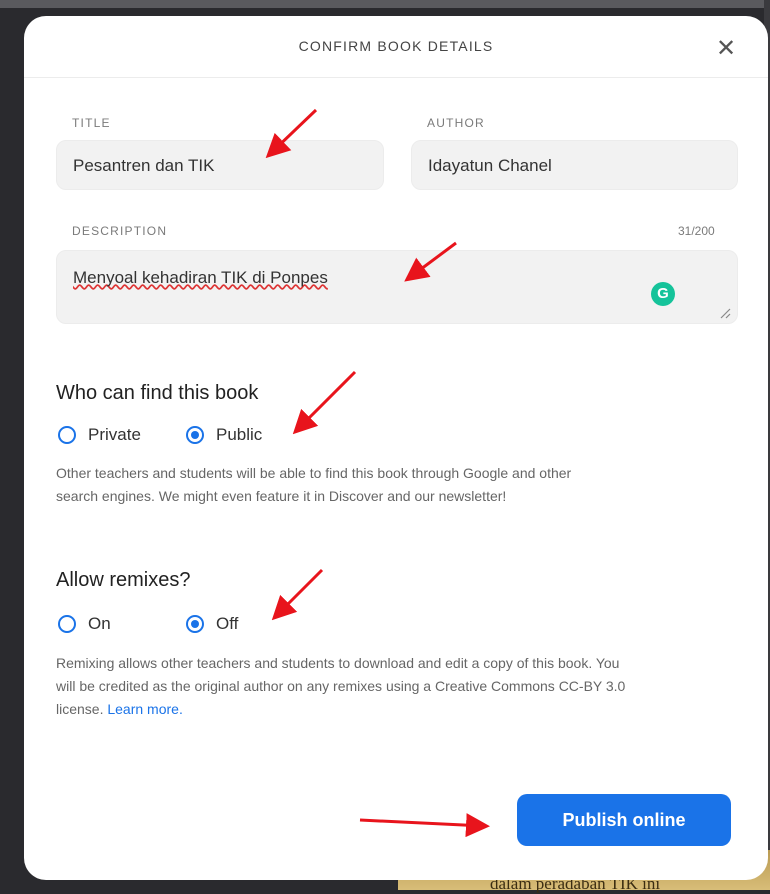 Image resolution: width=770 pixels, height=894 pixels. What do you see at coordinates (144, 709) in the screenshot?
I see `learn-more-link: Learn more.` at bounding box center [144, 709].